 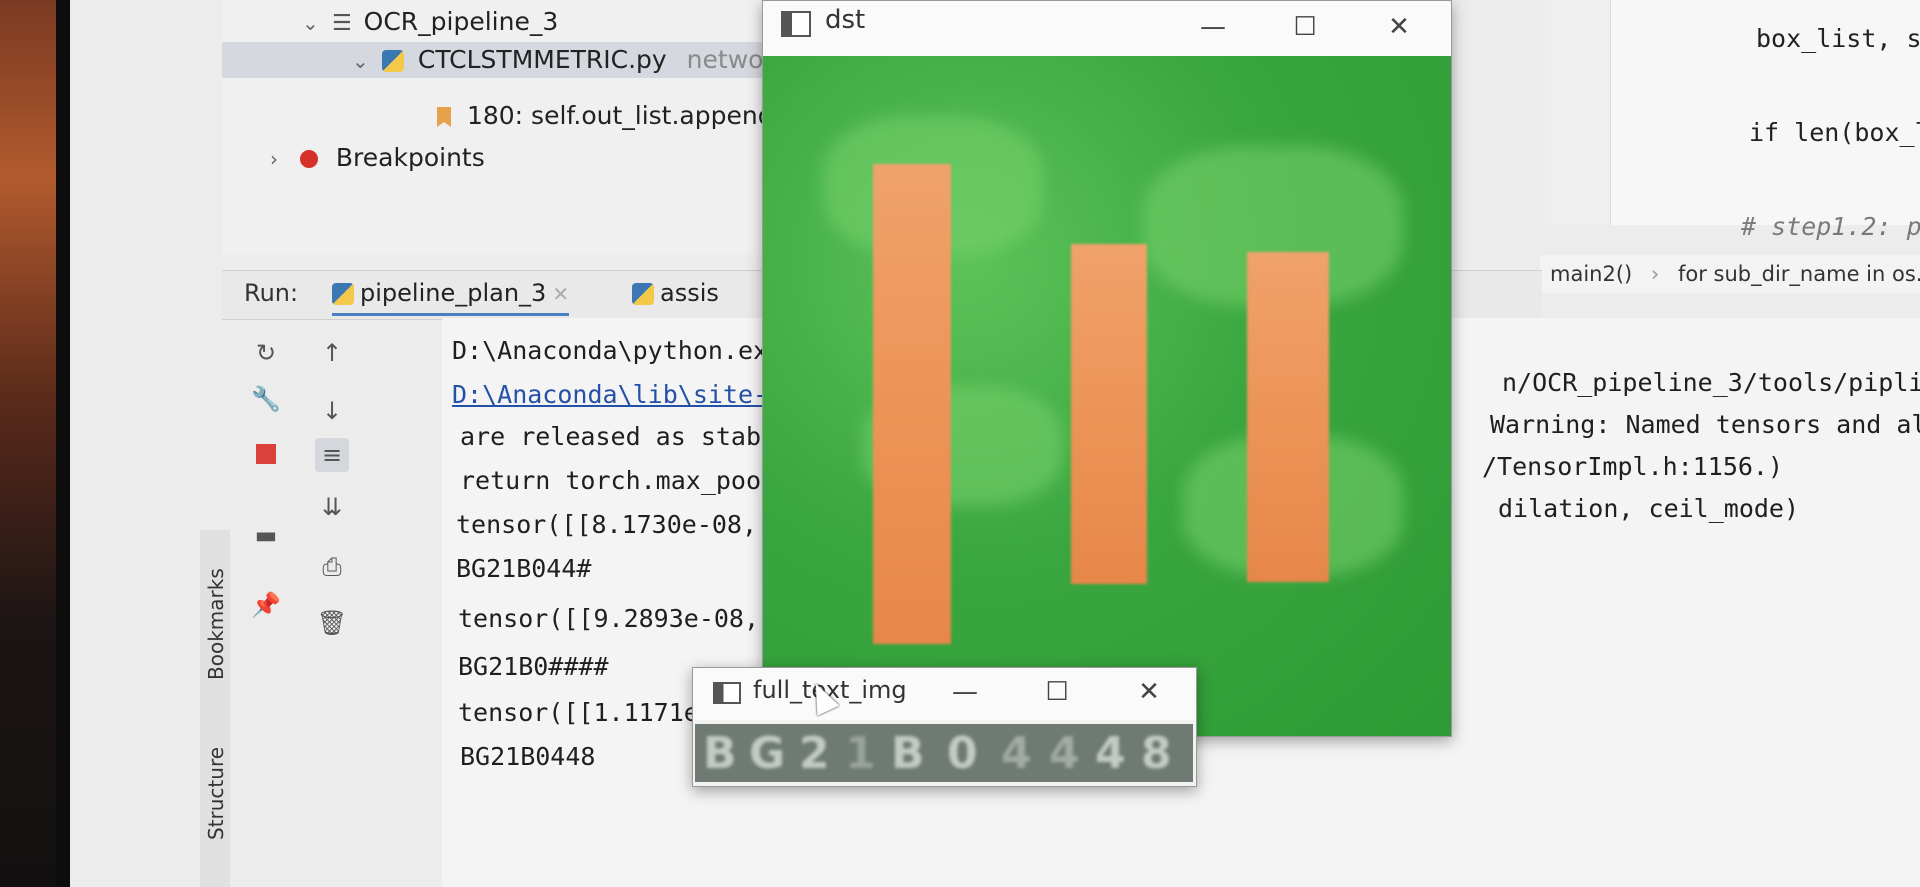 I want to click on run-label: Run:, so click(x=271, y=293).